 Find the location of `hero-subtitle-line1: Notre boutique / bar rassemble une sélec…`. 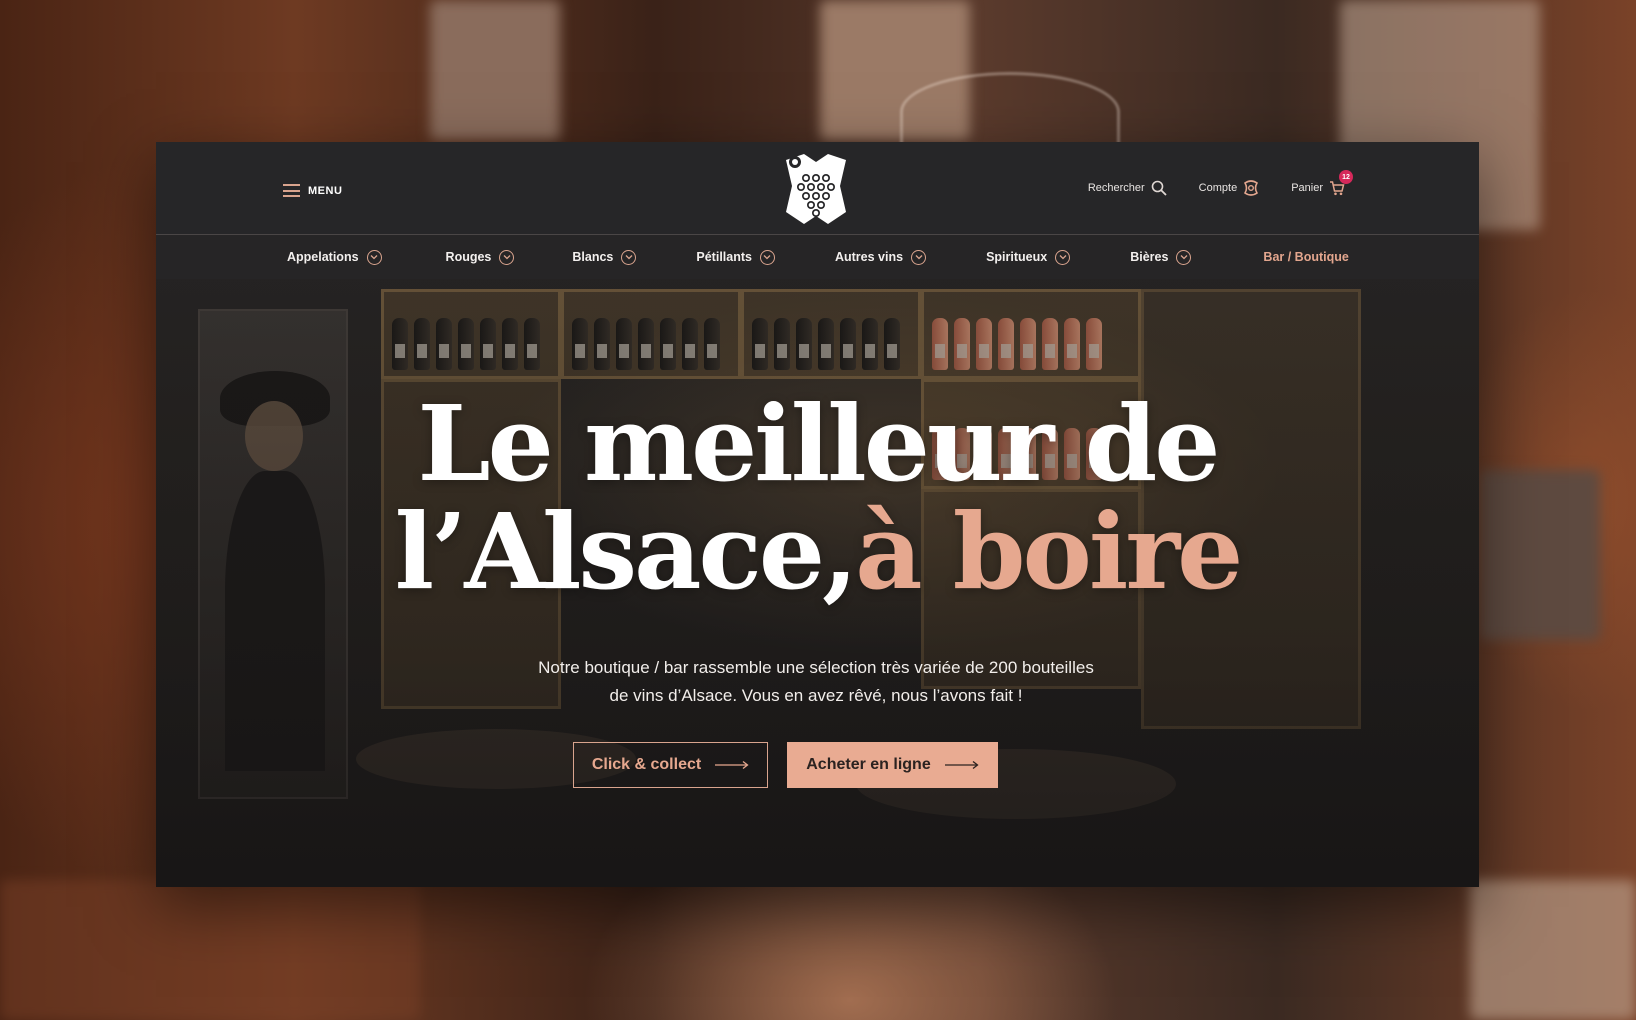

hero-subtitle-line1: Notre boutique / bar rassemble une sélec… is located at coordinates (816, 667).